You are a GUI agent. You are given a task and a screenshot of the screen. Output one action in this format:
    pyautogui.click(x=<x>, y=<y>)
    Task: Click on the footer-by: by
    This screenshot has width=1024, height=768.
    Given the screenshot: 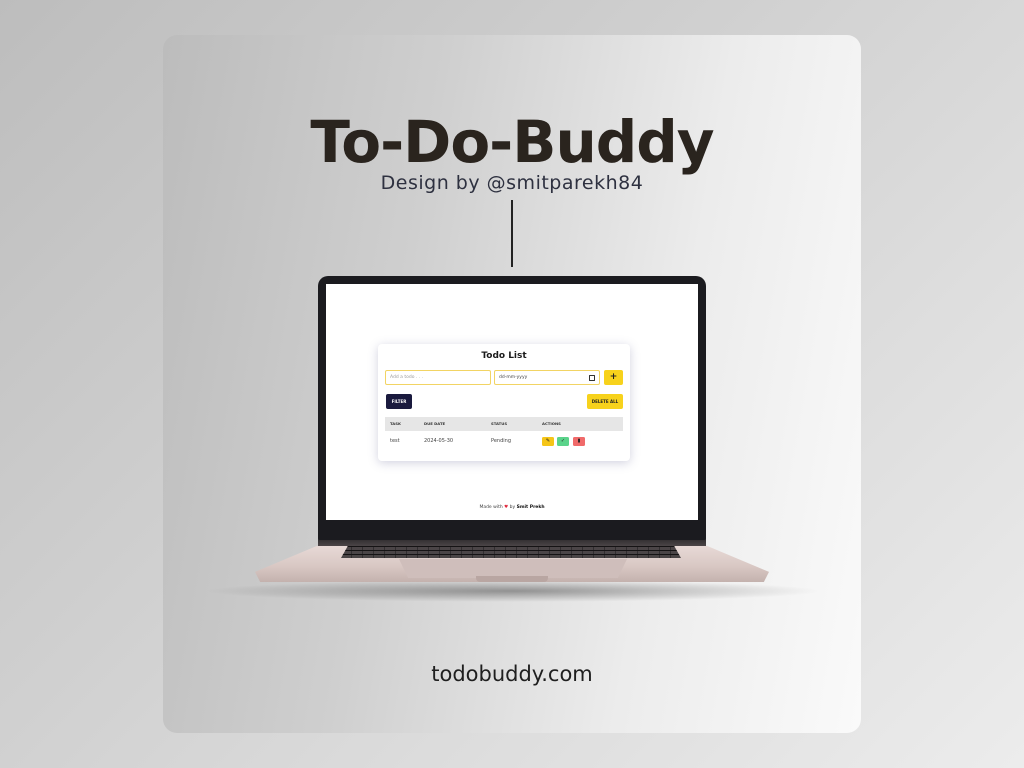 What is the action you would take?
    pyautogui.click(x=512, y=507)
    